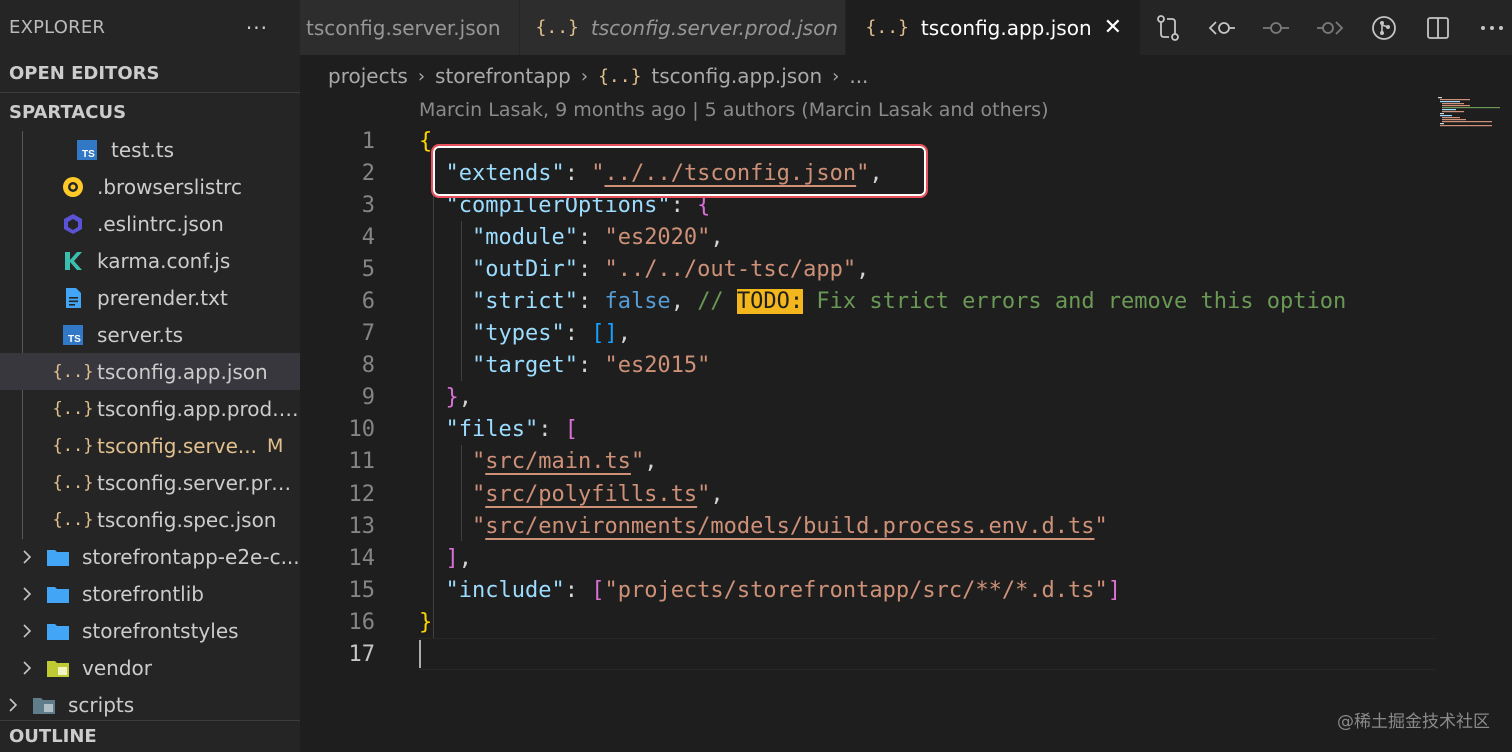 The height and width of the screenshot is (752, 1512). I want to click on todo-highlight: TODO:, so click(770, 302).